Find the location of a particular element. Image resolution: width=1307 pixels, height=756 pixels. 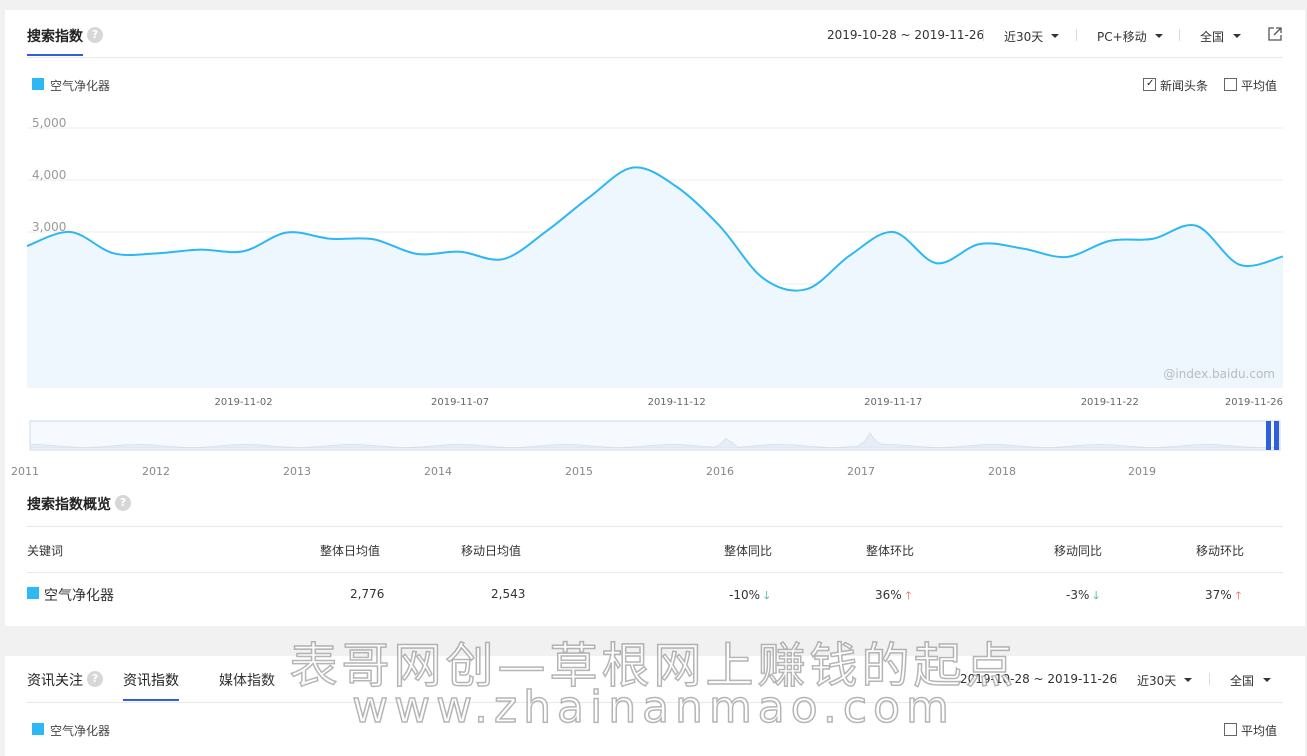

overview-year-label: 2015 is located at coordinates (579, 471).